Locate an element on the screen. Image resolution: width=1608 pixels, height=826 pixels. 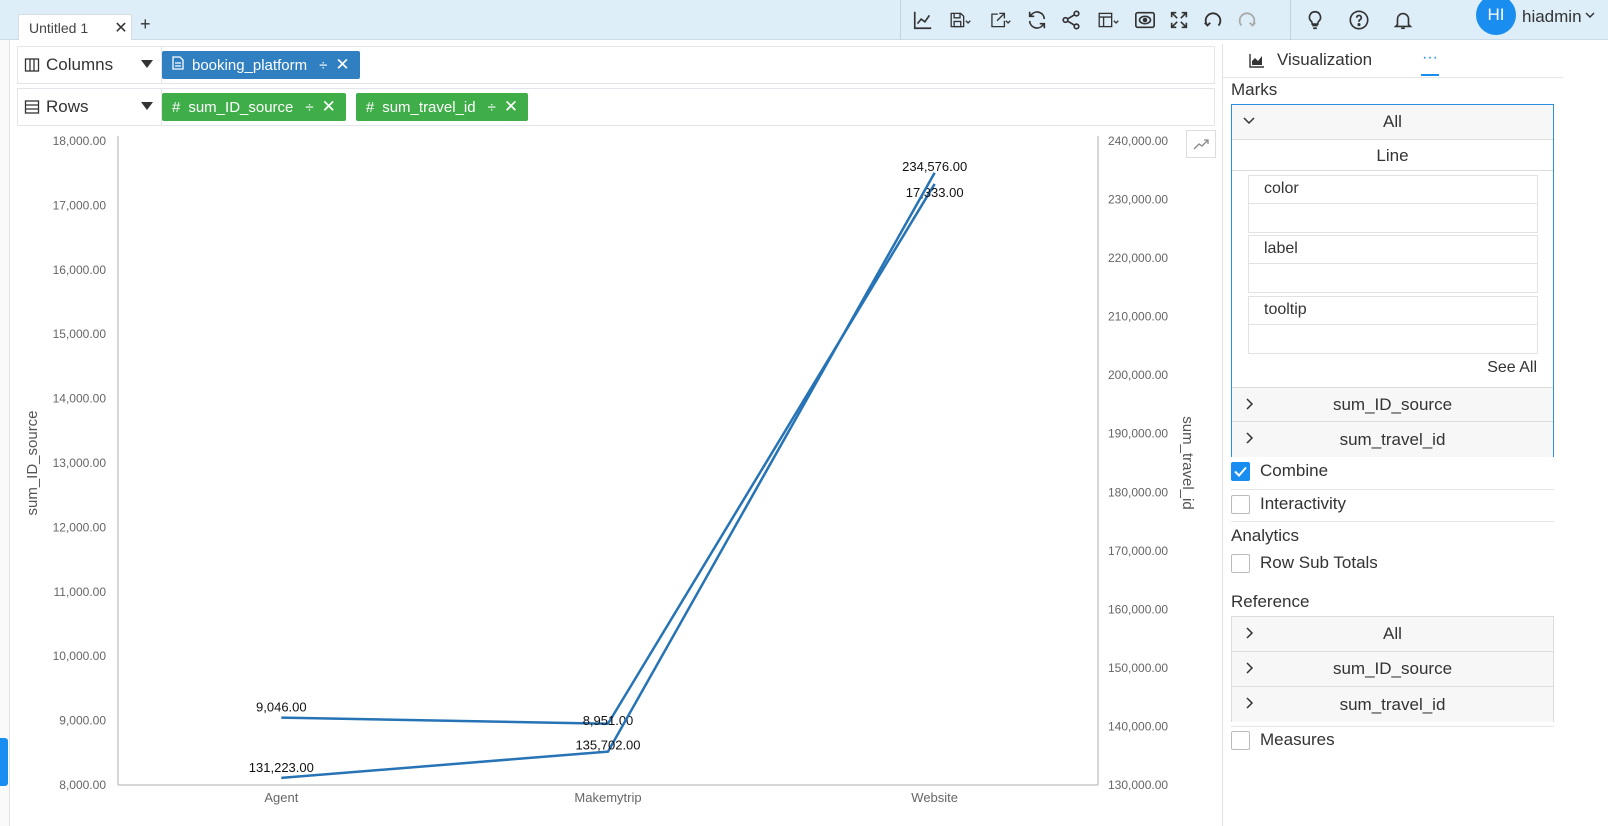
bell-icon is located at coordinates (1403, 20).